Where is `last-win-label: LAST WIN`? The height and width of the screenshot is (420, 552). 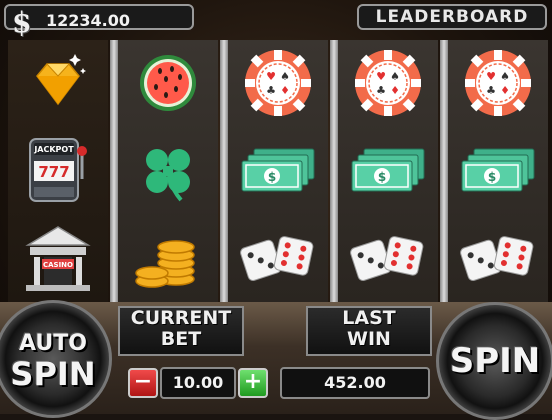 last-win-label: LAST WIN is located at coordinates (369, 331).